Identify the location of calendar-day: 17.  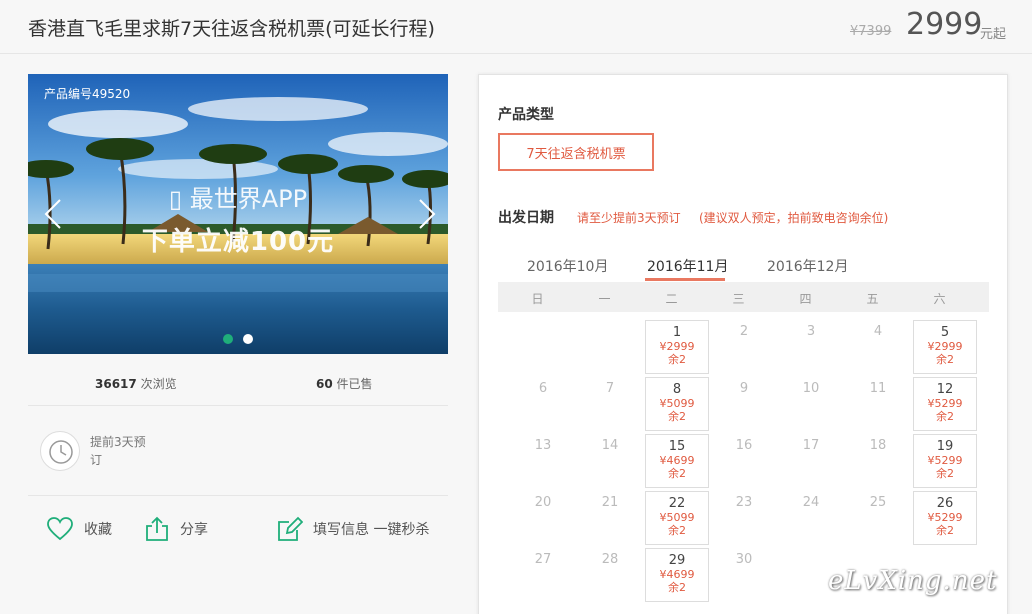
(811, 461).